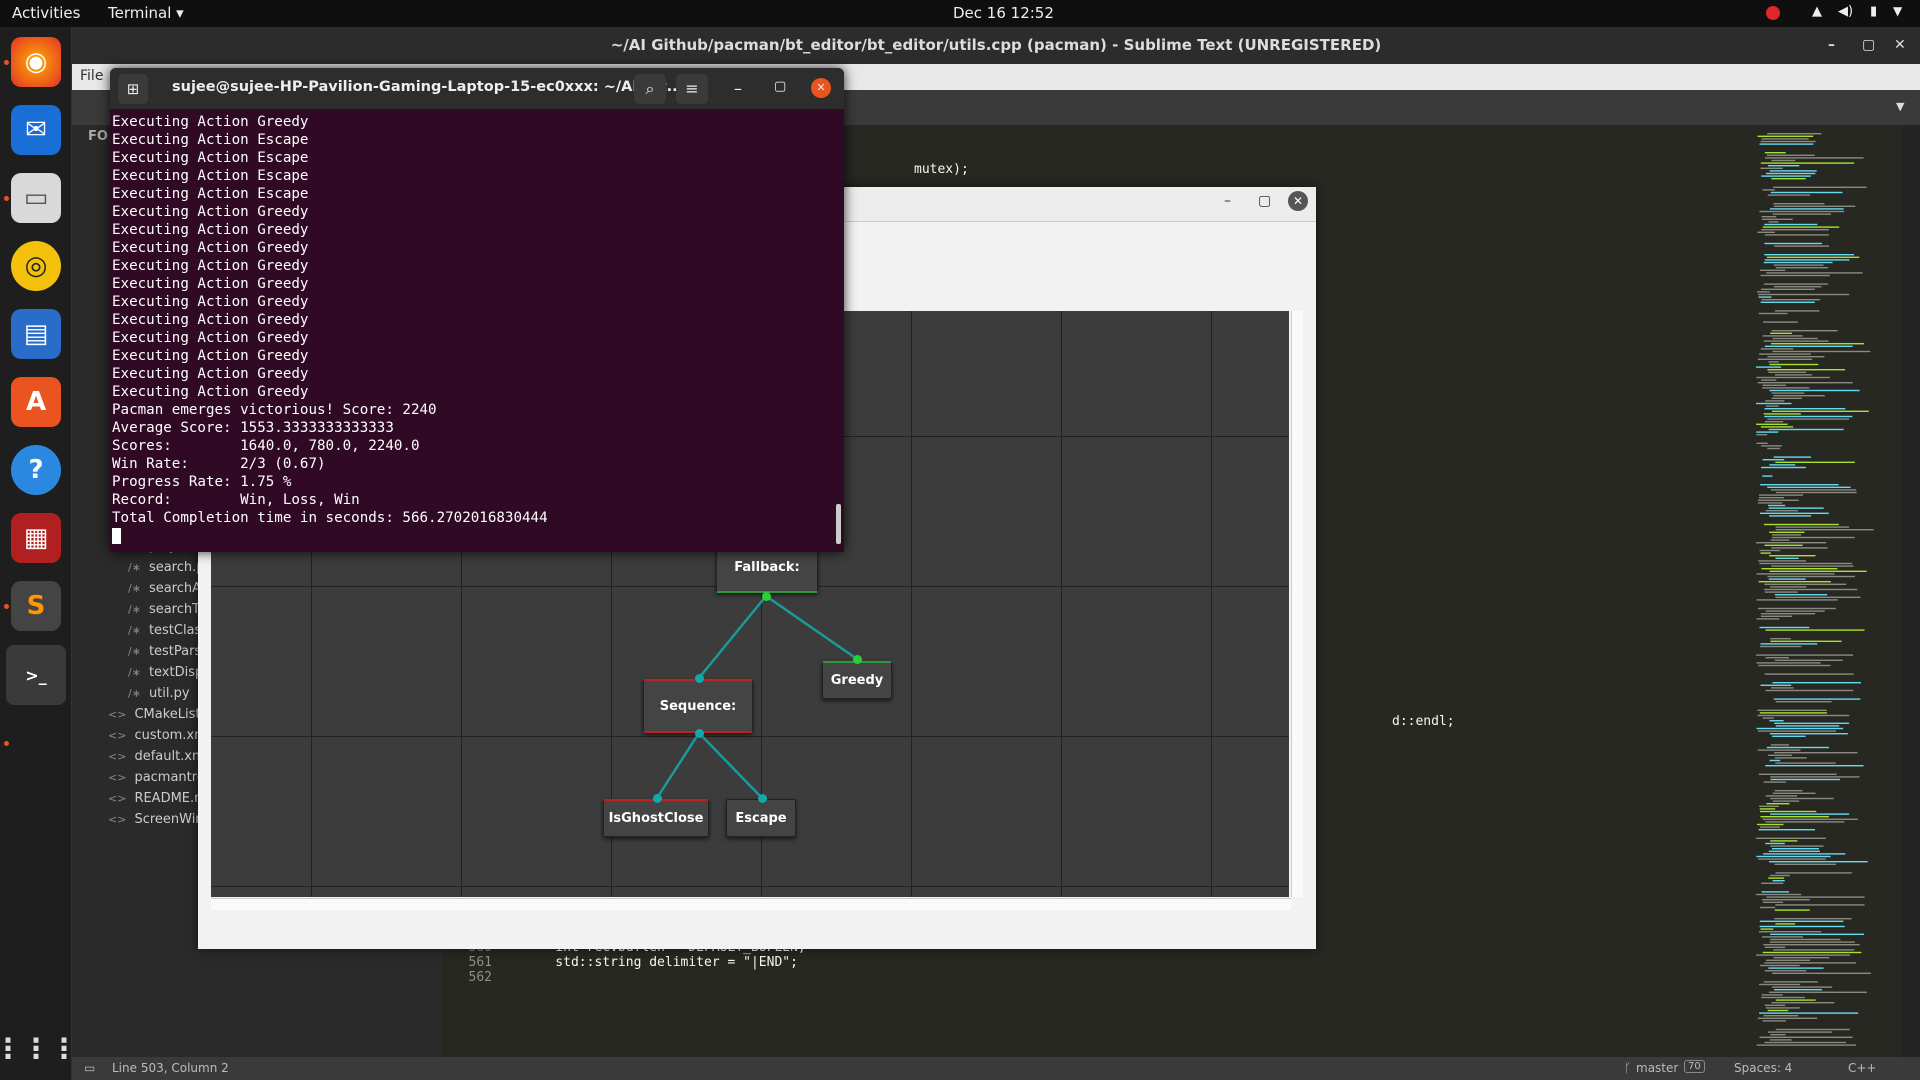 This screenshot has width=1920, height=1080. What do you see at coordinates (36, 130) in the screenshot?
I see `thunderbird-icon: ✉` at bounding box center [36, 130].